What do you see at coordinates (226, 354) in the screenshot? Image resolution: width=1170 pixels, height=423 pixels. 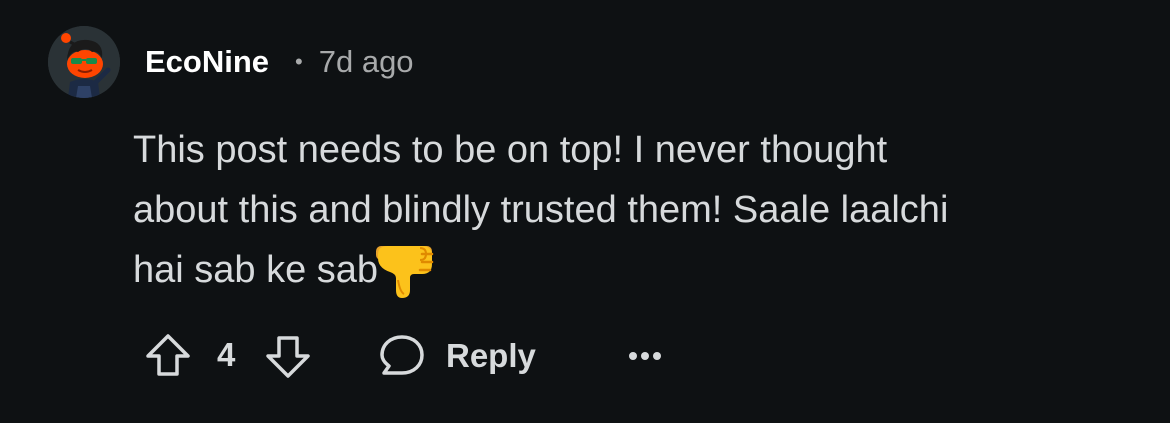 I see `vote-count: 4` at bounding box center [226, 354].